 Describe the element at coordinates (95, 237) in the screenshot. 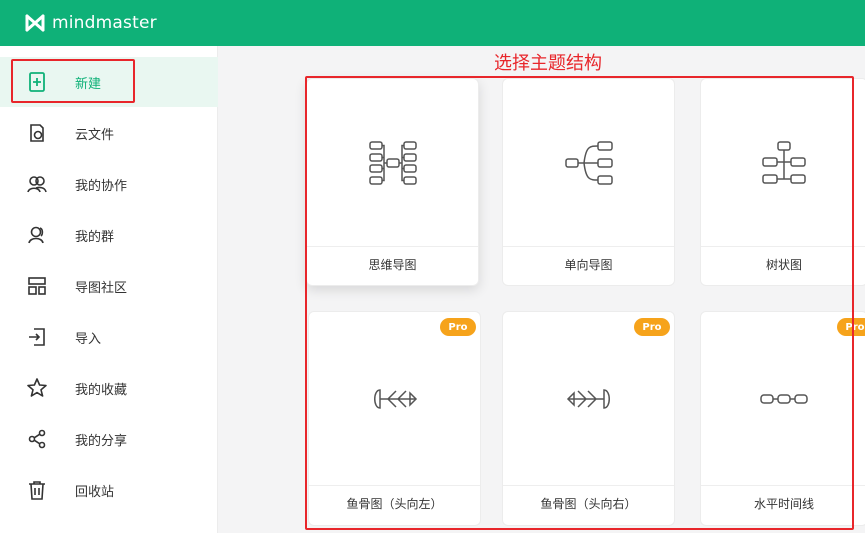

I see `sidebar-item-label: 我的群` at that location.